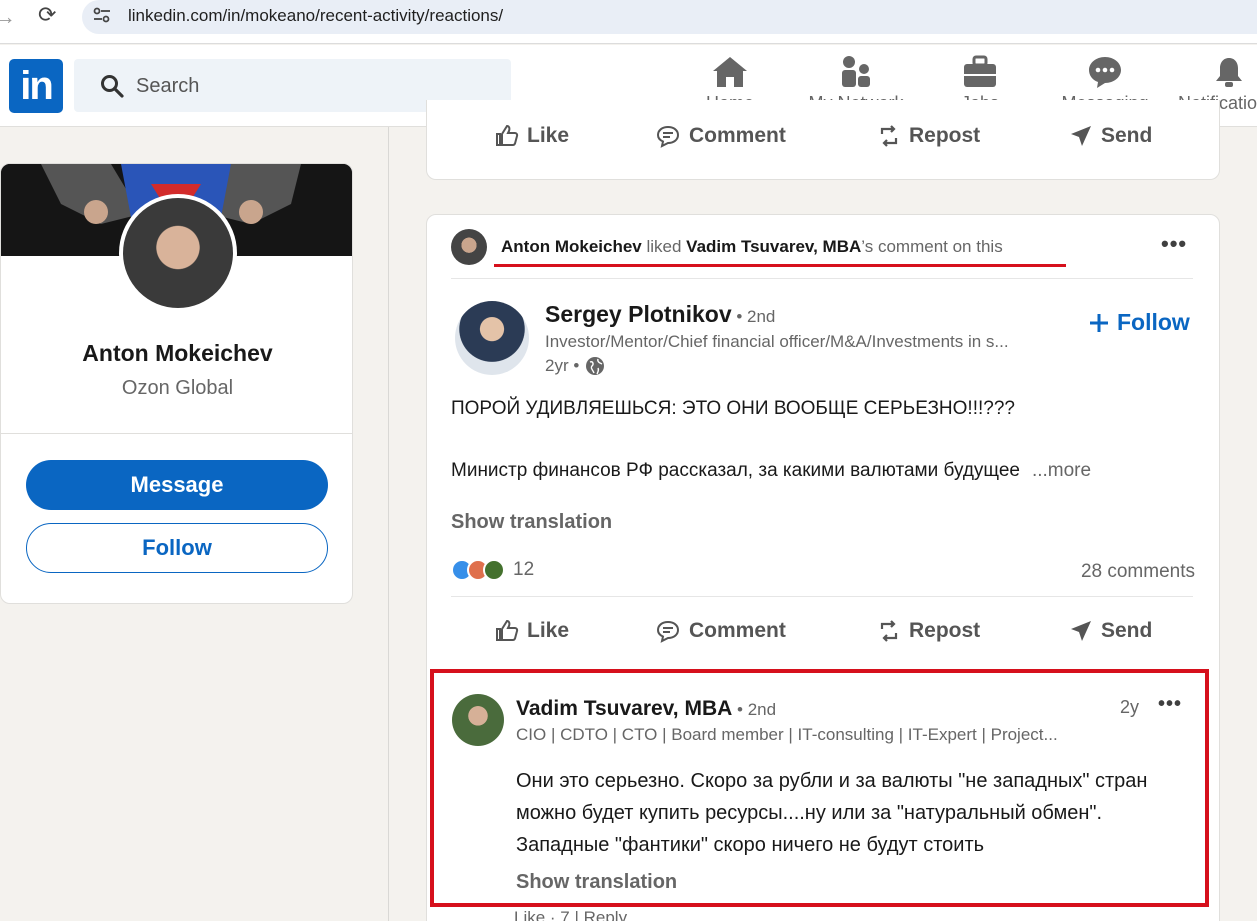  Describe the element at coordinates (780, 265) in the screenshot. I see `annotation-underline` at that location.